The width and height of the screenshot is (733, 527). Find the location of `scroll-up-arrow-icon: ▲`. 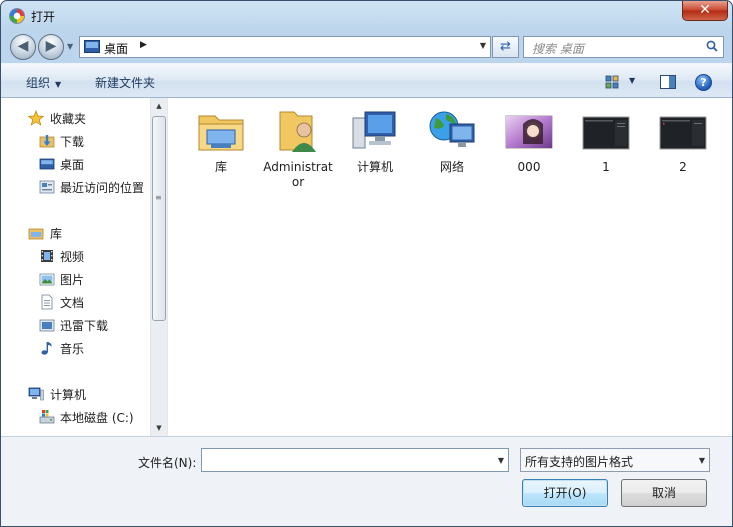

scroll-up-arrow-icon: ▲ is located at coordinates (159, 106).